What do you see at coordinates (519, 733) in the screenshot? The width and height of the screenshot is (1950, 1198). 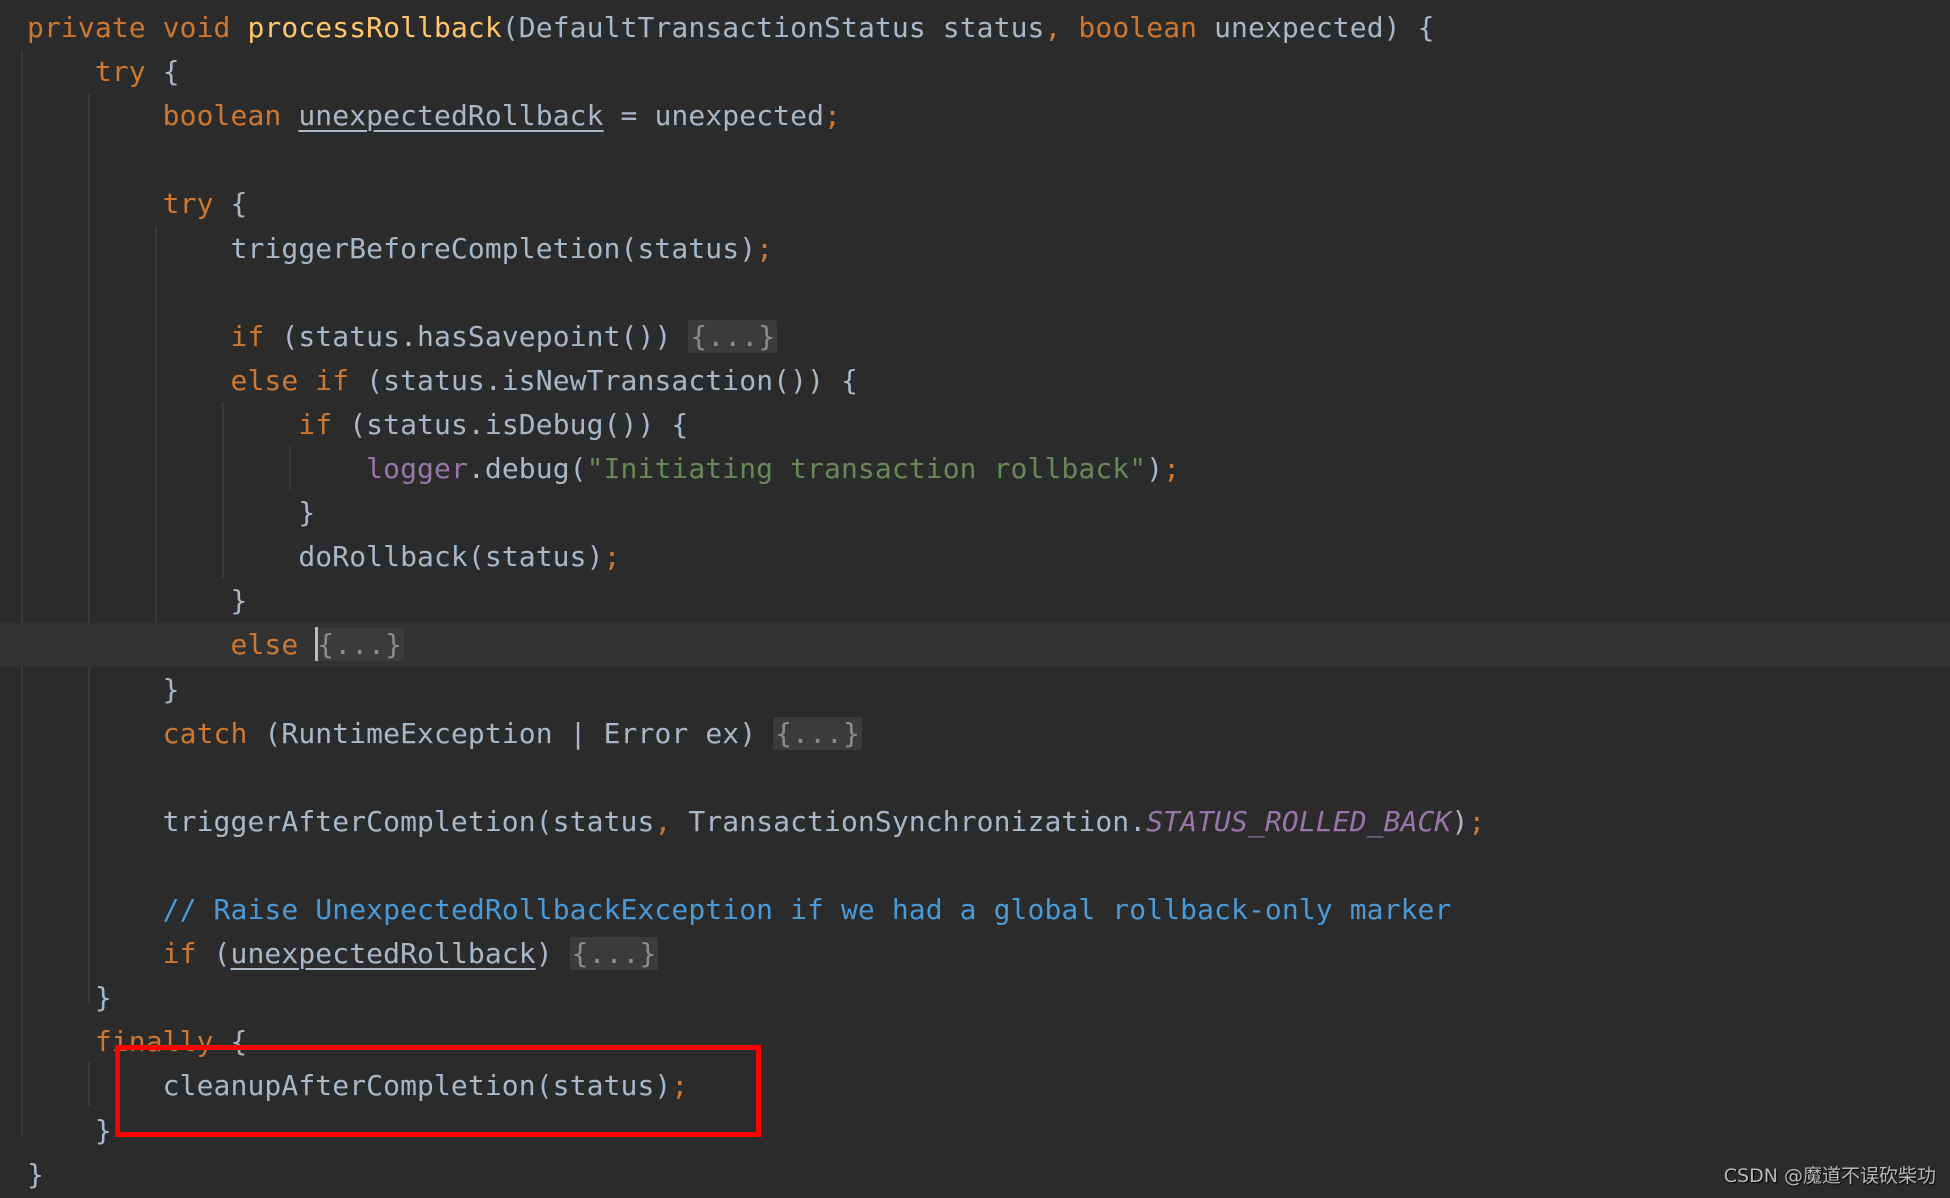 I see `code-text: (RuntimeException | Error ex)` at bounding box center [519, 733].